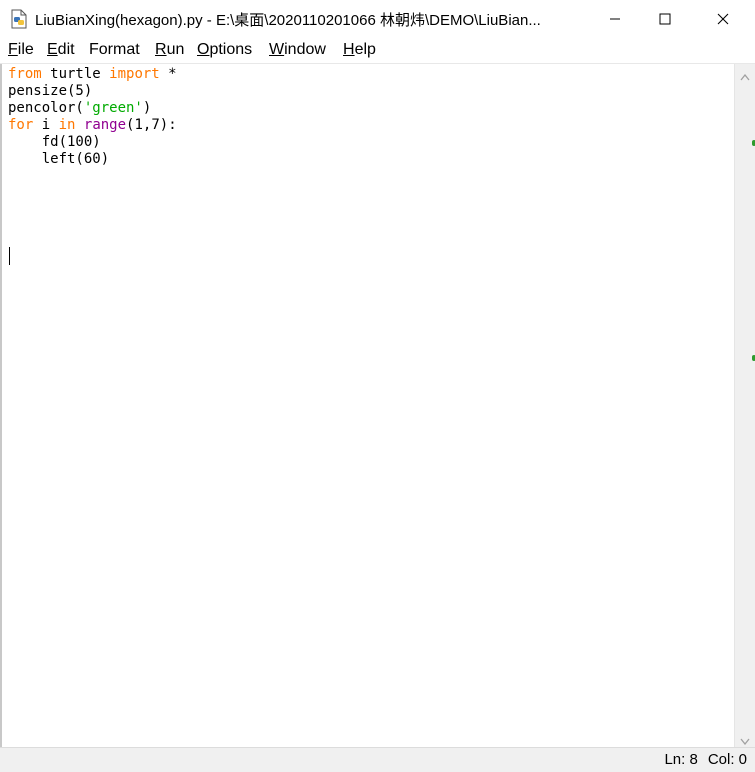 Image resolution: width=755 pixels, height=772 pixels. What do you see at coordinates (21, 125) in the screenshot?
I see `keyword-for: for` at bounding box center [21, 125].